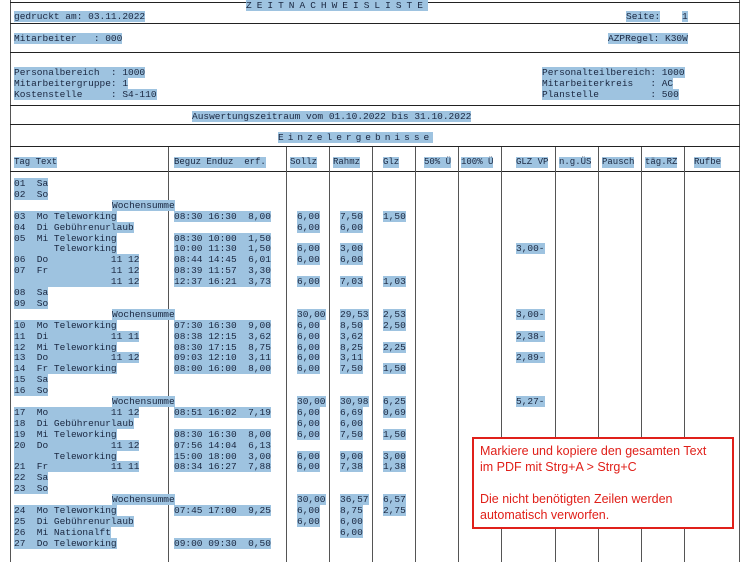 The image size is (742, 562). What do you see at coordinates (71, 83) in the screenshot?
I see `employee-group-field: Mitarbeitergruppe: 1` at bounding box center [71, 83].